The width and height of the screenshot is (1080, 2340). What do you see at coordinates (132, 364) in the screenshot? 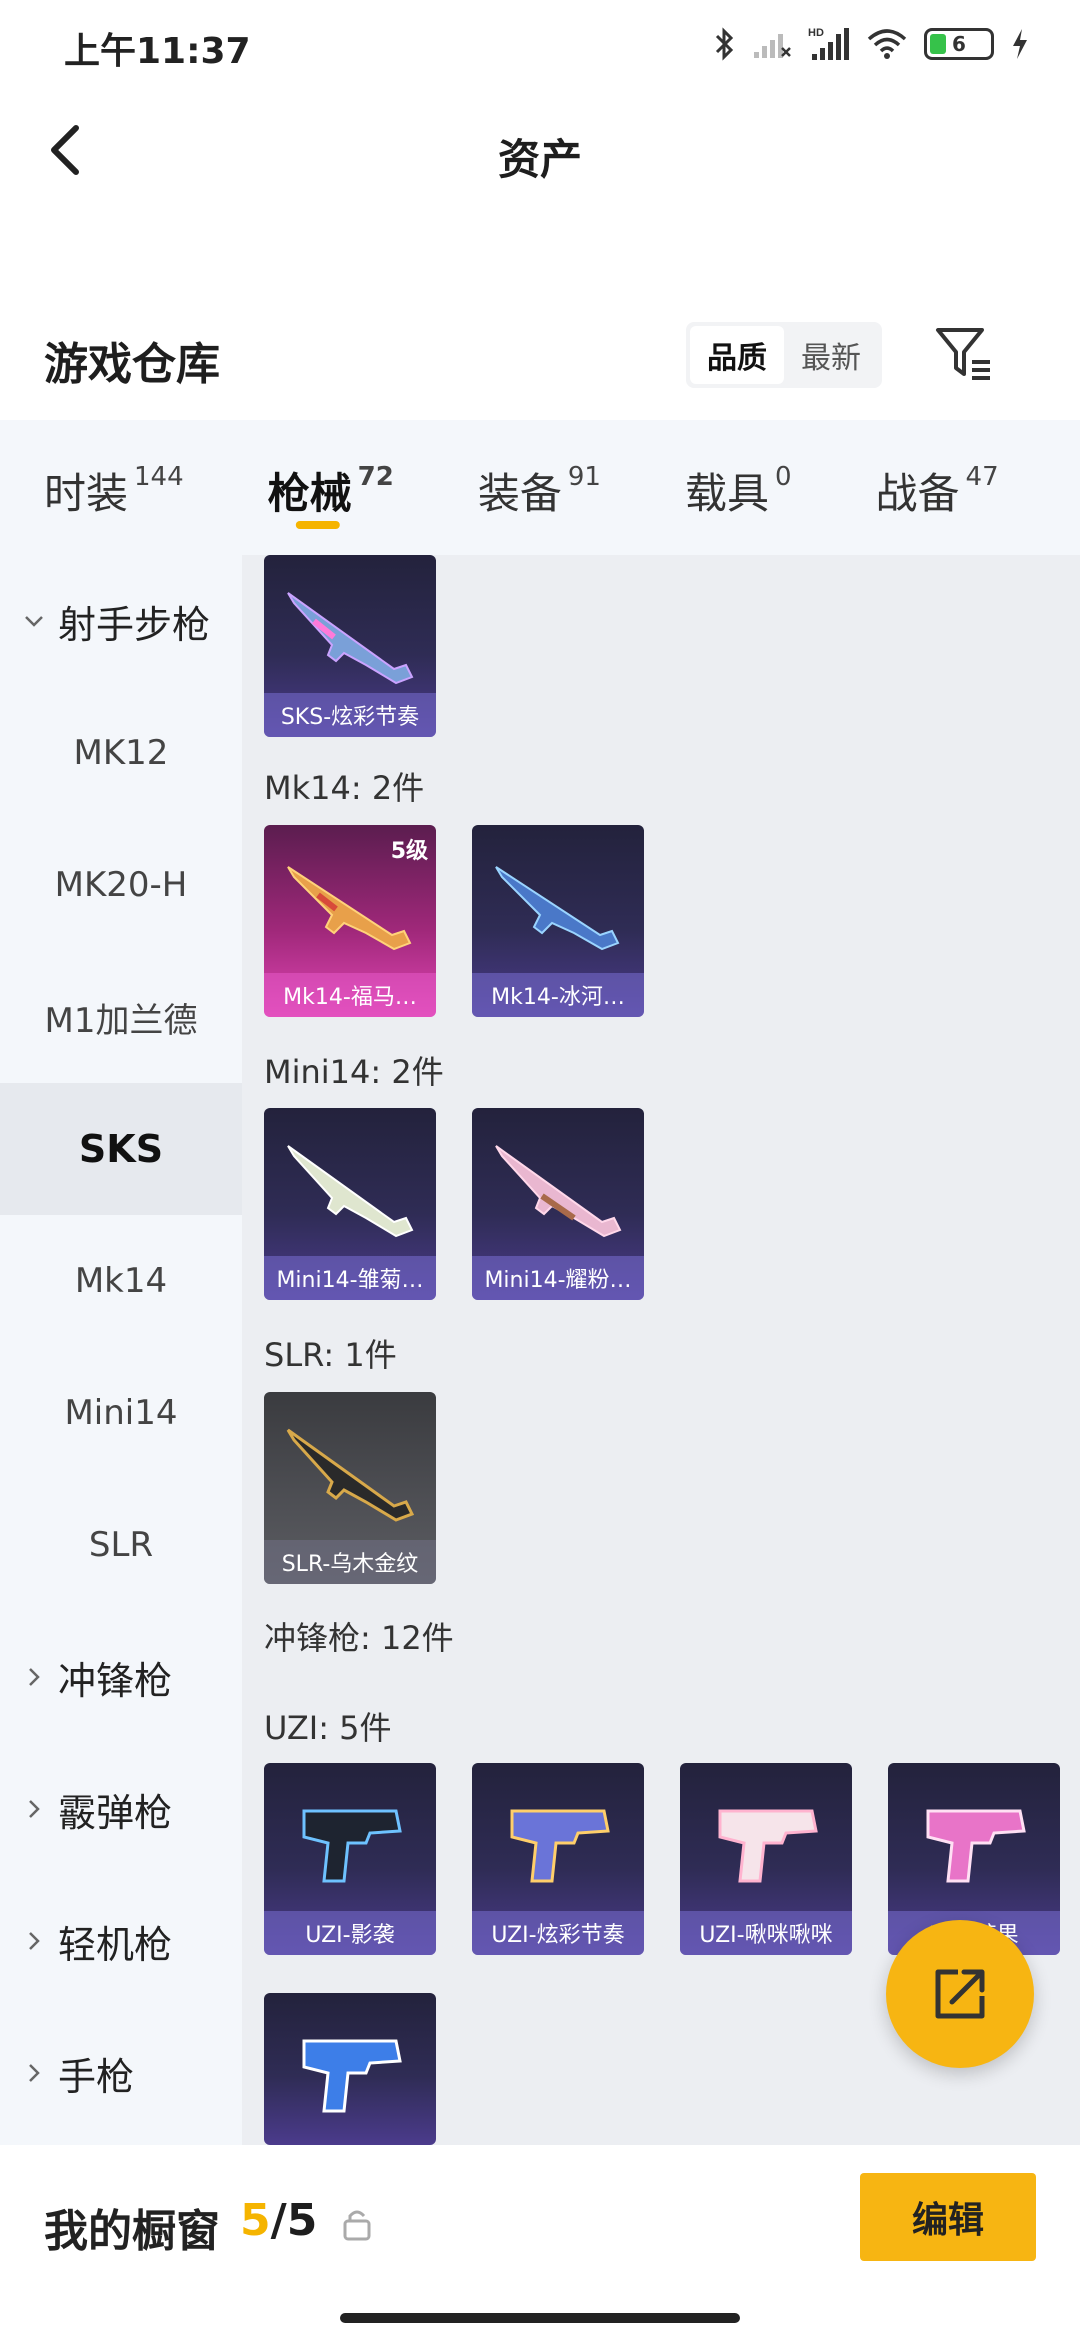
I see `warehouse-title: 游戏仓库` at bounding box center [132, 364].